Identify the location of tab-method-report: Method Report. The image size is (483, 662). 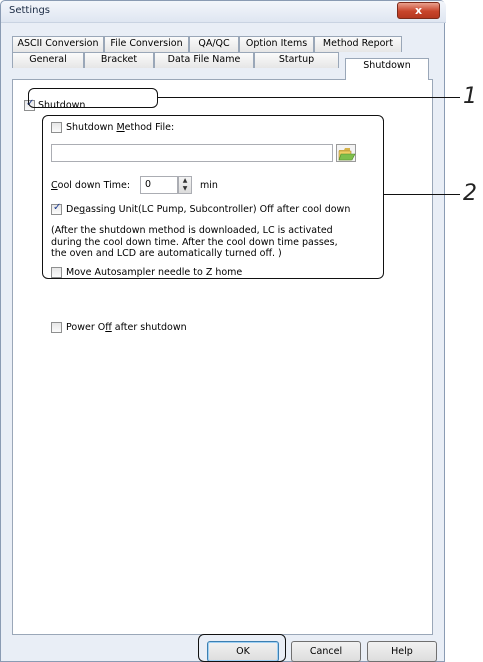
(358, 44).